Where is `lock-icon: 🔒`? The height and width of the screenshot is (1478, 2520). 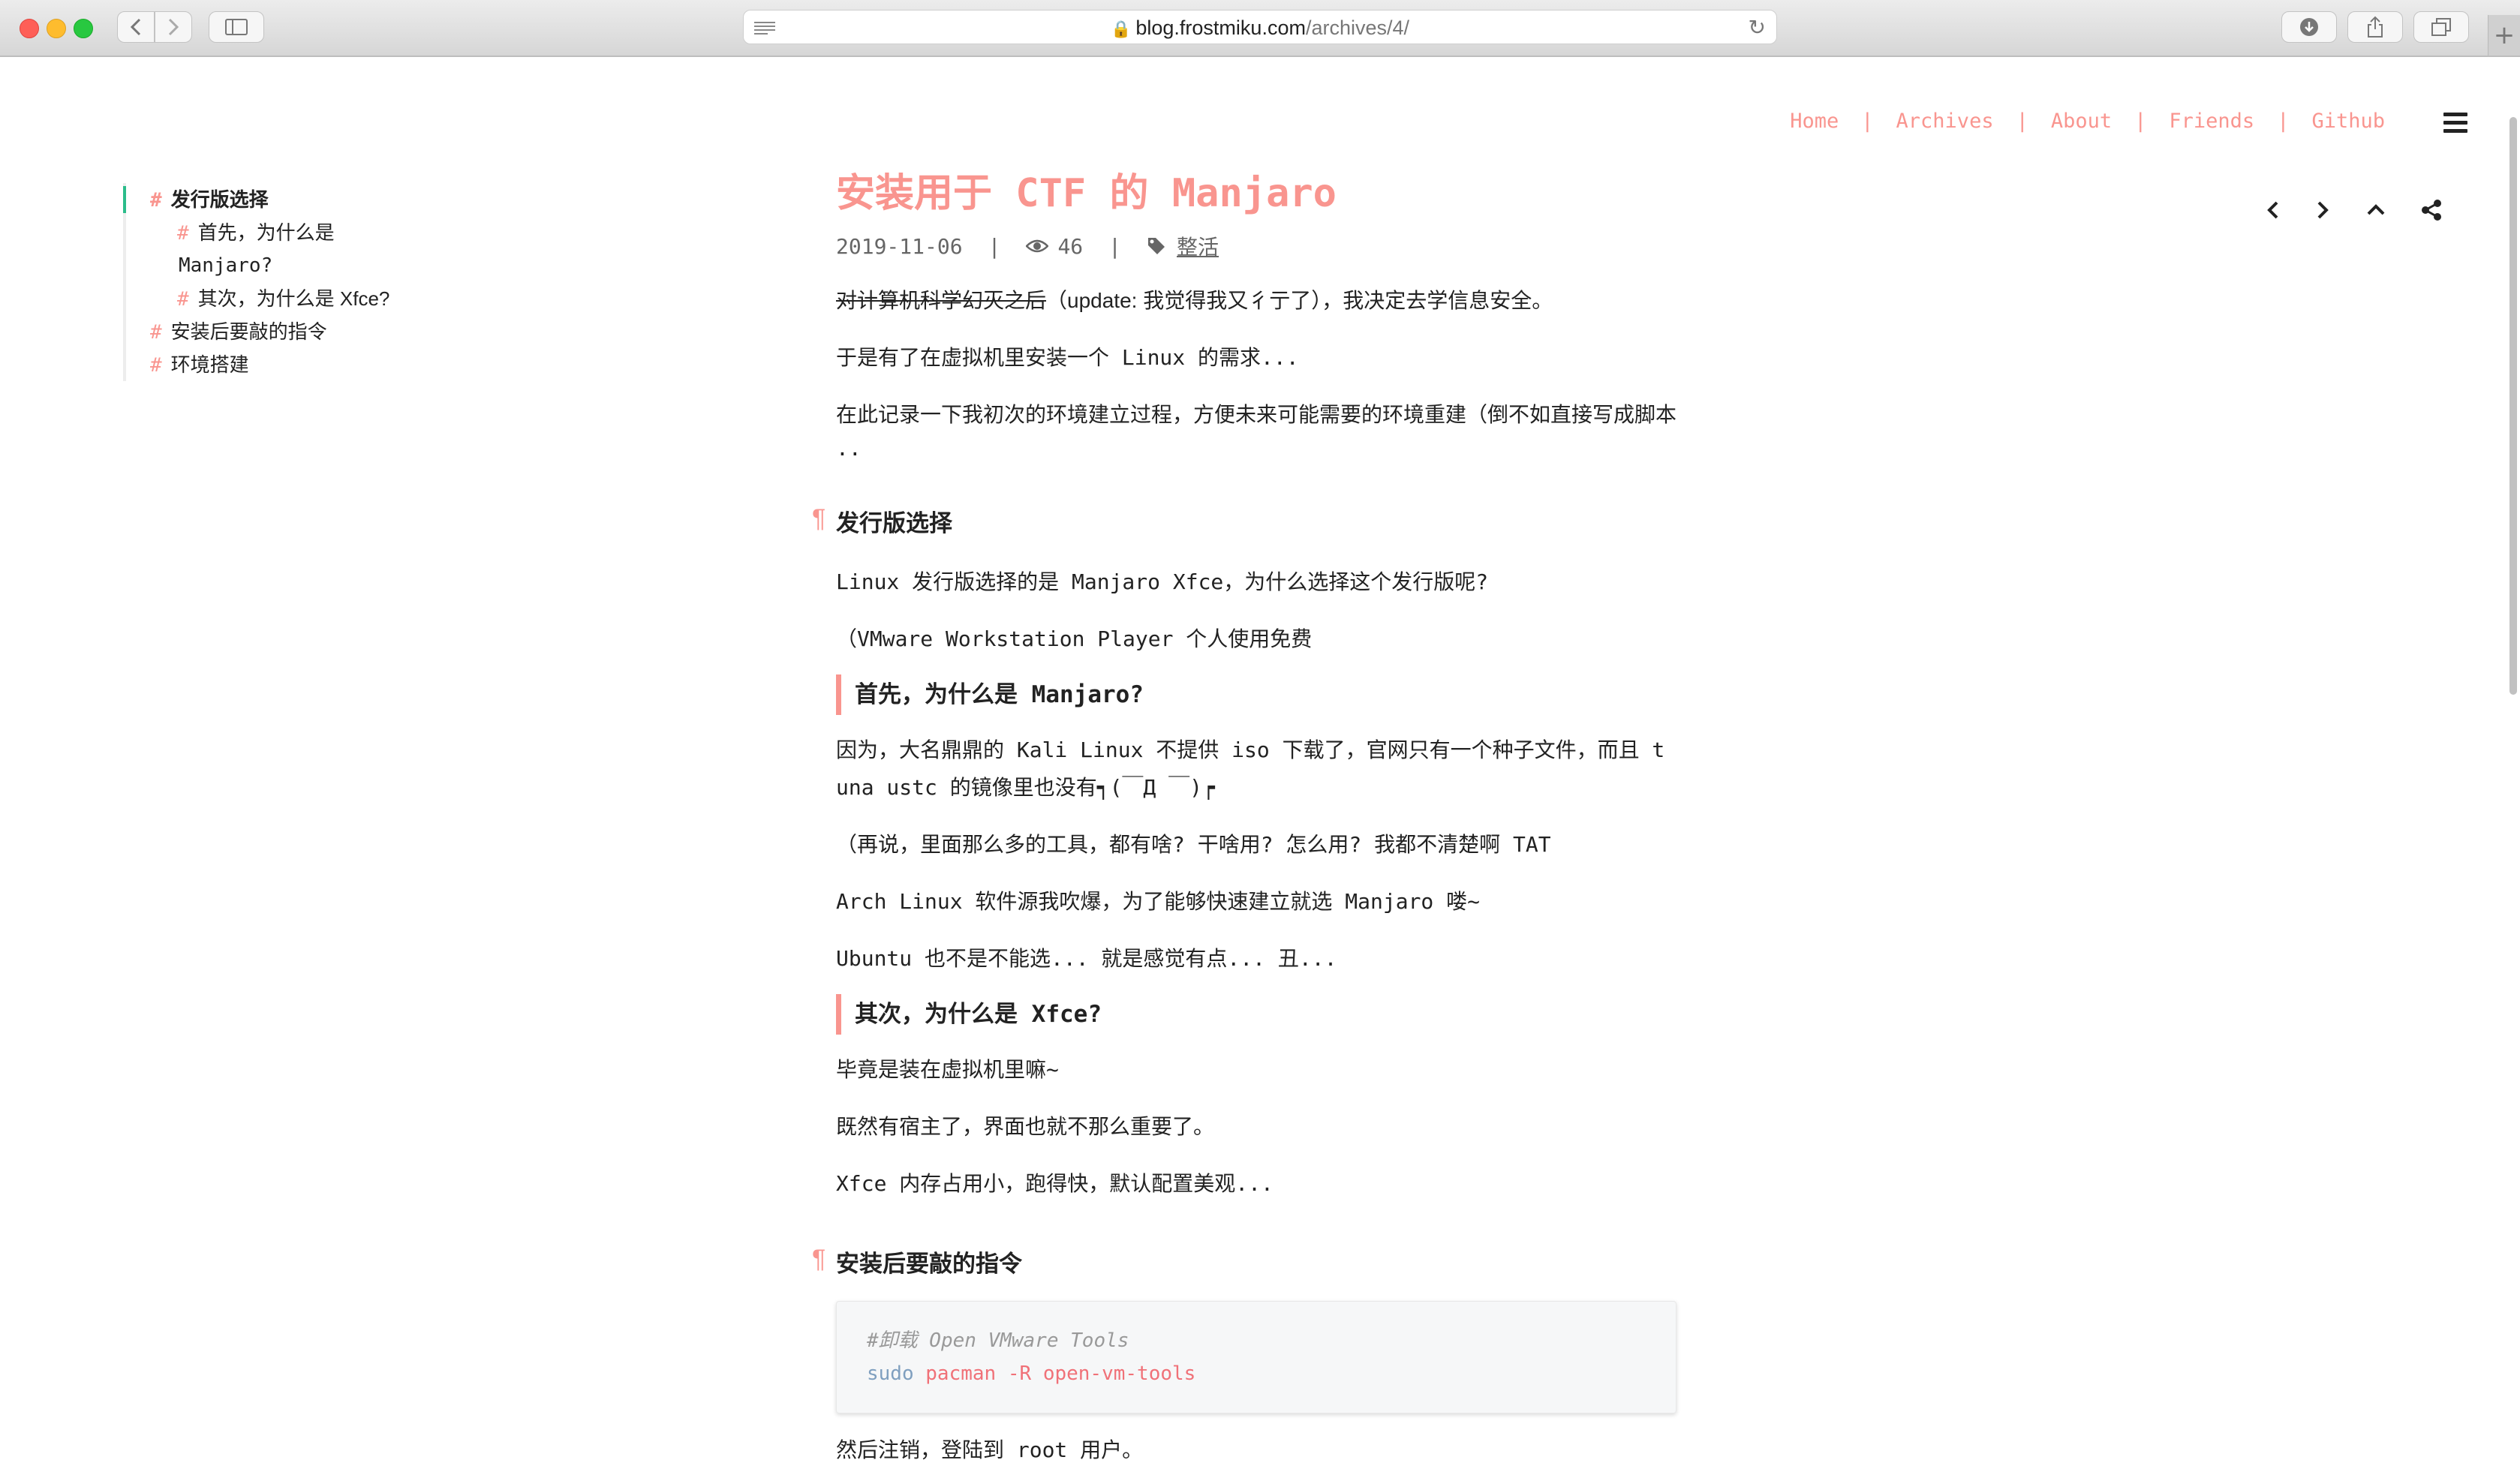 lock-icon: 🔒 is located at coordinates (1121, 29).